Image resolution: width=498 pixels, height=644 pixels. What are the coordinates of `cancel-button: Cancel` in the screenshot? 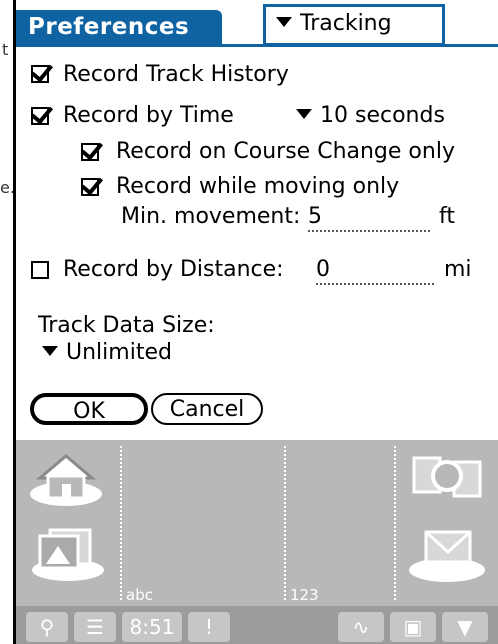 It's located at (207, 409).